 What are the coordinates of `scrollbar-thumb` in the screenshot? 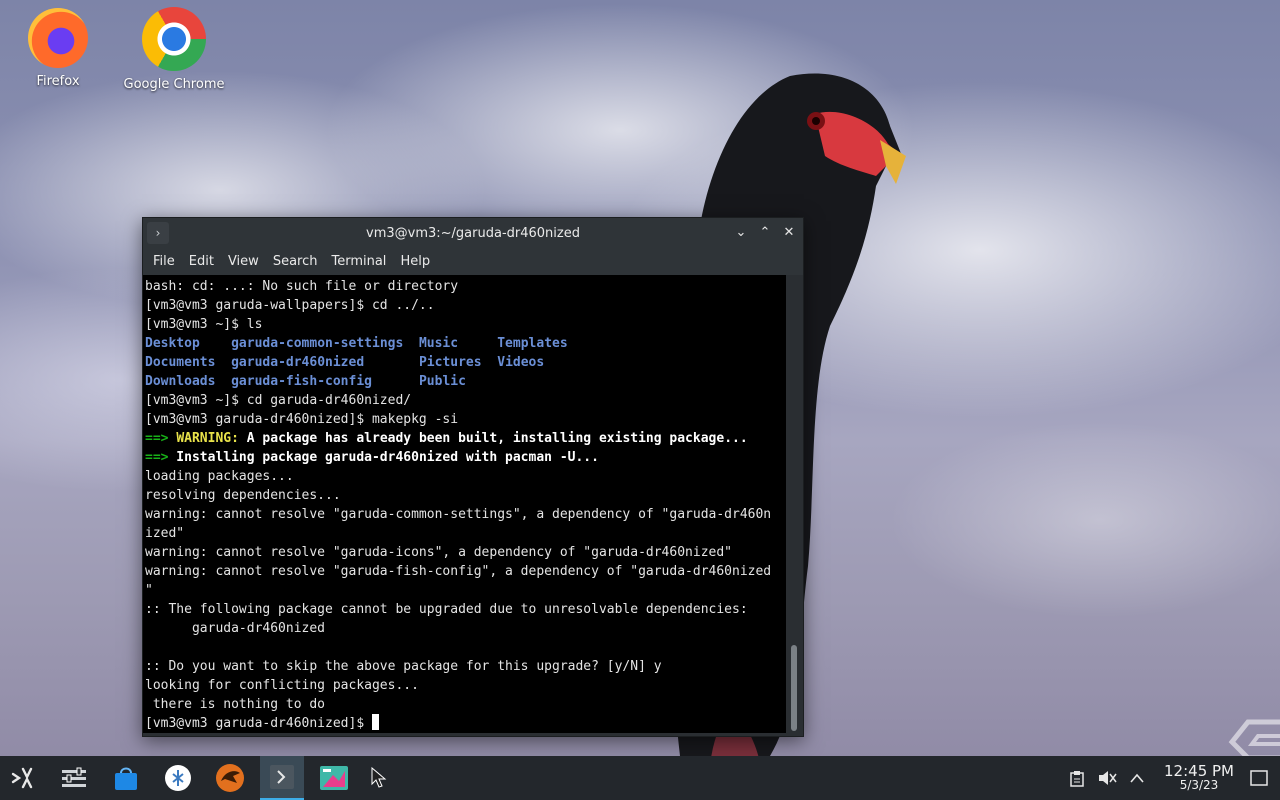 It's located at (794, 688).